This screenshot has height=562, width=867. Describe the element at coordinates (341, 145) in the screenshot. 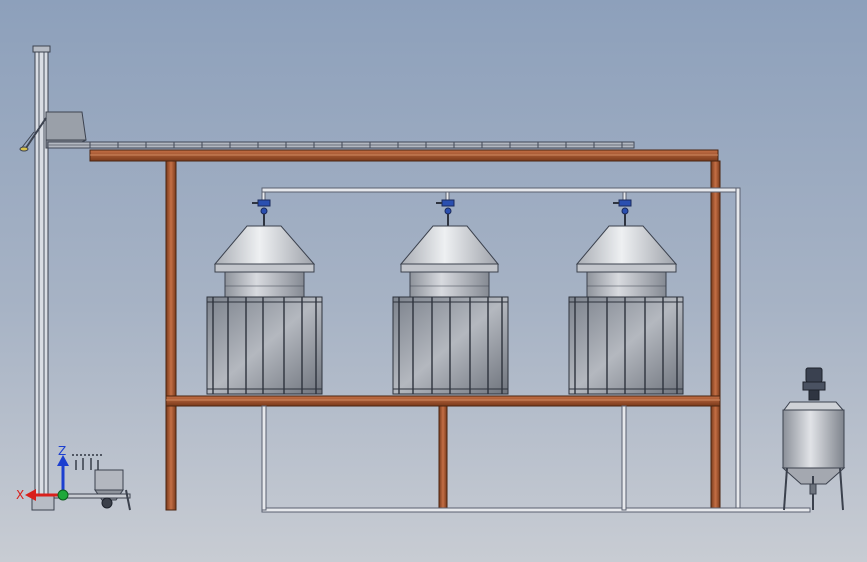

I see `belt-conveyor` at that location.